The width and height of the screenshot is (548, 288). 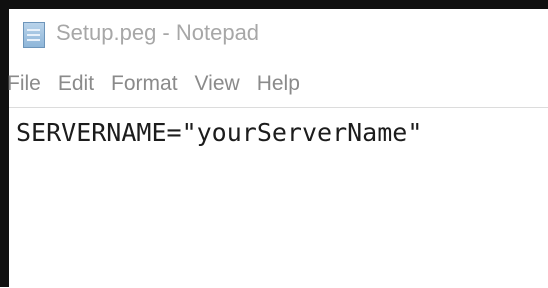 What do you see at coordinates (76, 84) in the screenshot?
I see `menu-edit: Edit` at bounding box center [76, 84].